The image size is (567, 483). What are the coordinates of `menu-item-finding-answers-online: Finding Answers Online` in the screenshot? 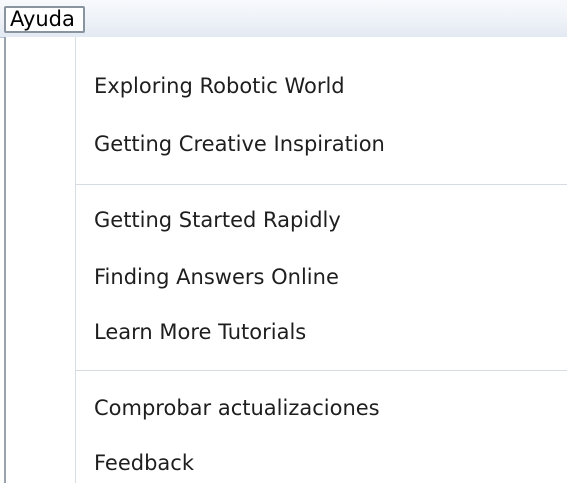 It's located at (321, 277).